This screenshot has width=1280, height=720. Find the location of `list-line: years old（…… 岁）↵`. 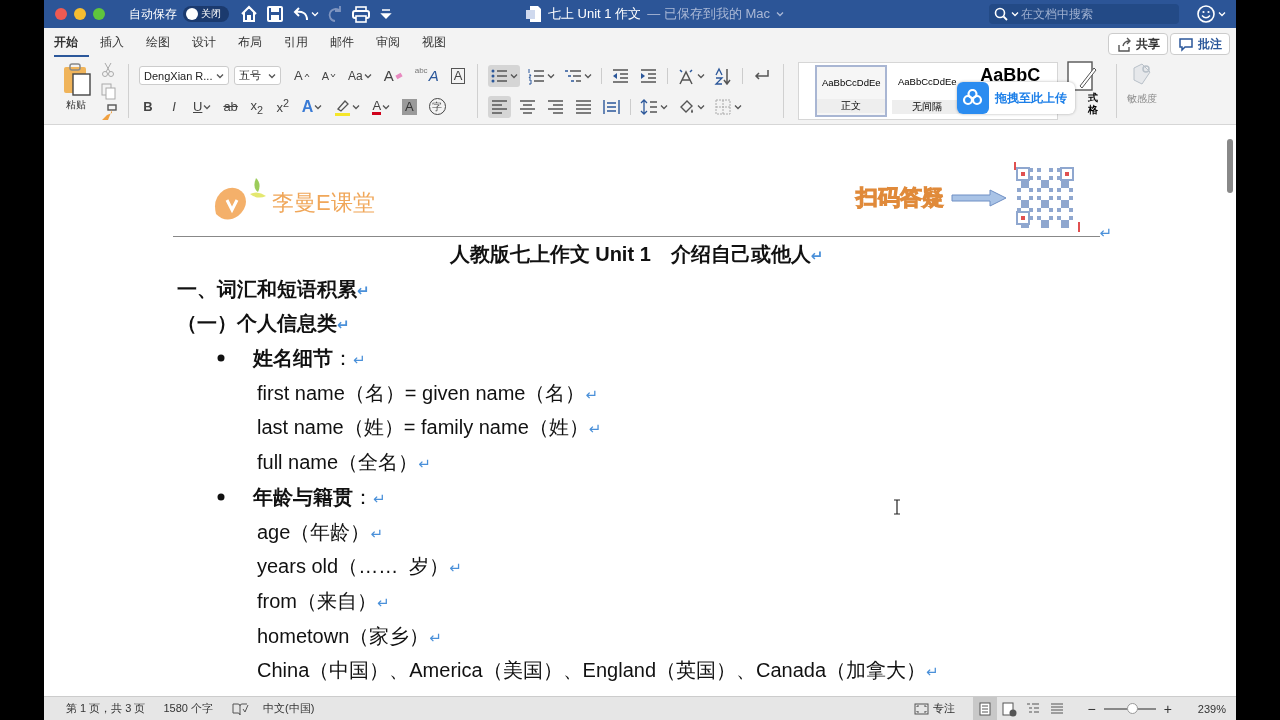

list-line: years old（…… 岁）↵ is located at coordinates (360, 567).